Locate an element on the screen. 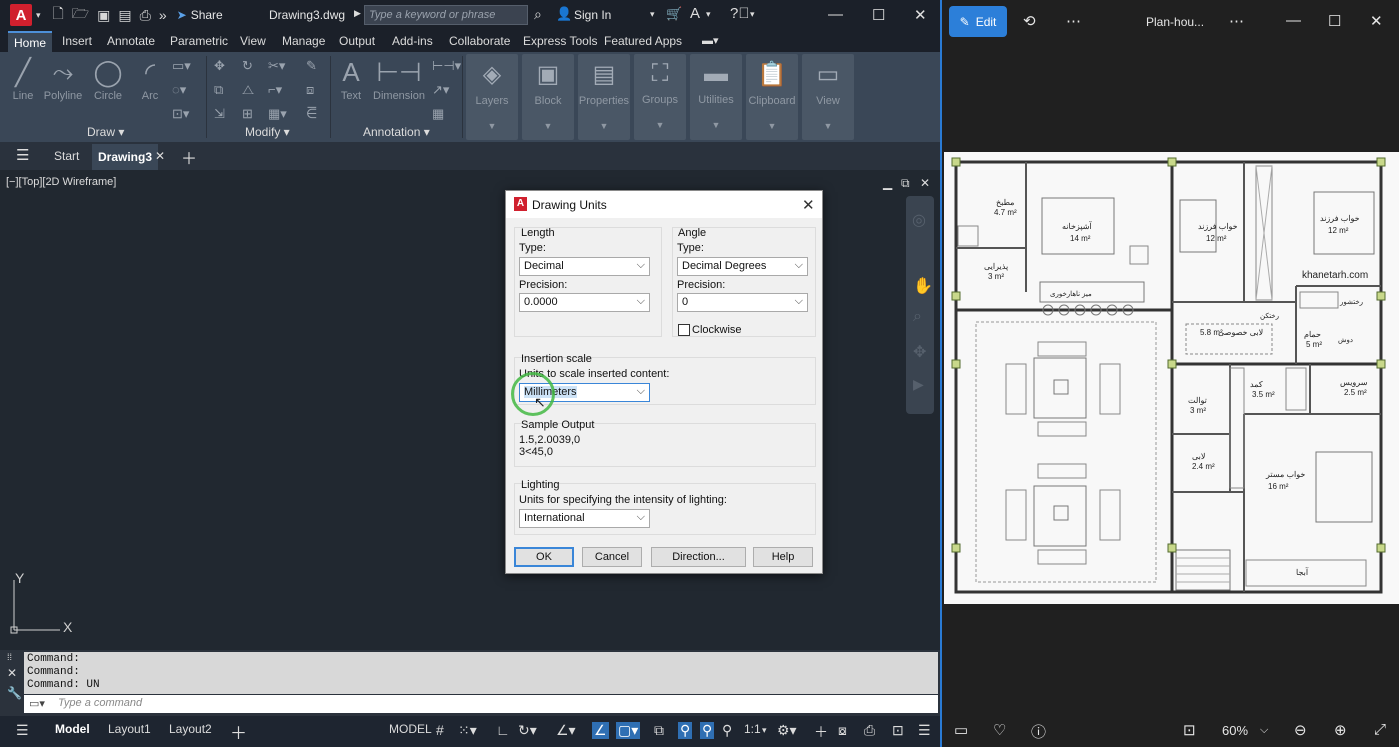 This screenshot has width=1399, height=747. search-icon: ⌕ is located at coordinates (538, 14).